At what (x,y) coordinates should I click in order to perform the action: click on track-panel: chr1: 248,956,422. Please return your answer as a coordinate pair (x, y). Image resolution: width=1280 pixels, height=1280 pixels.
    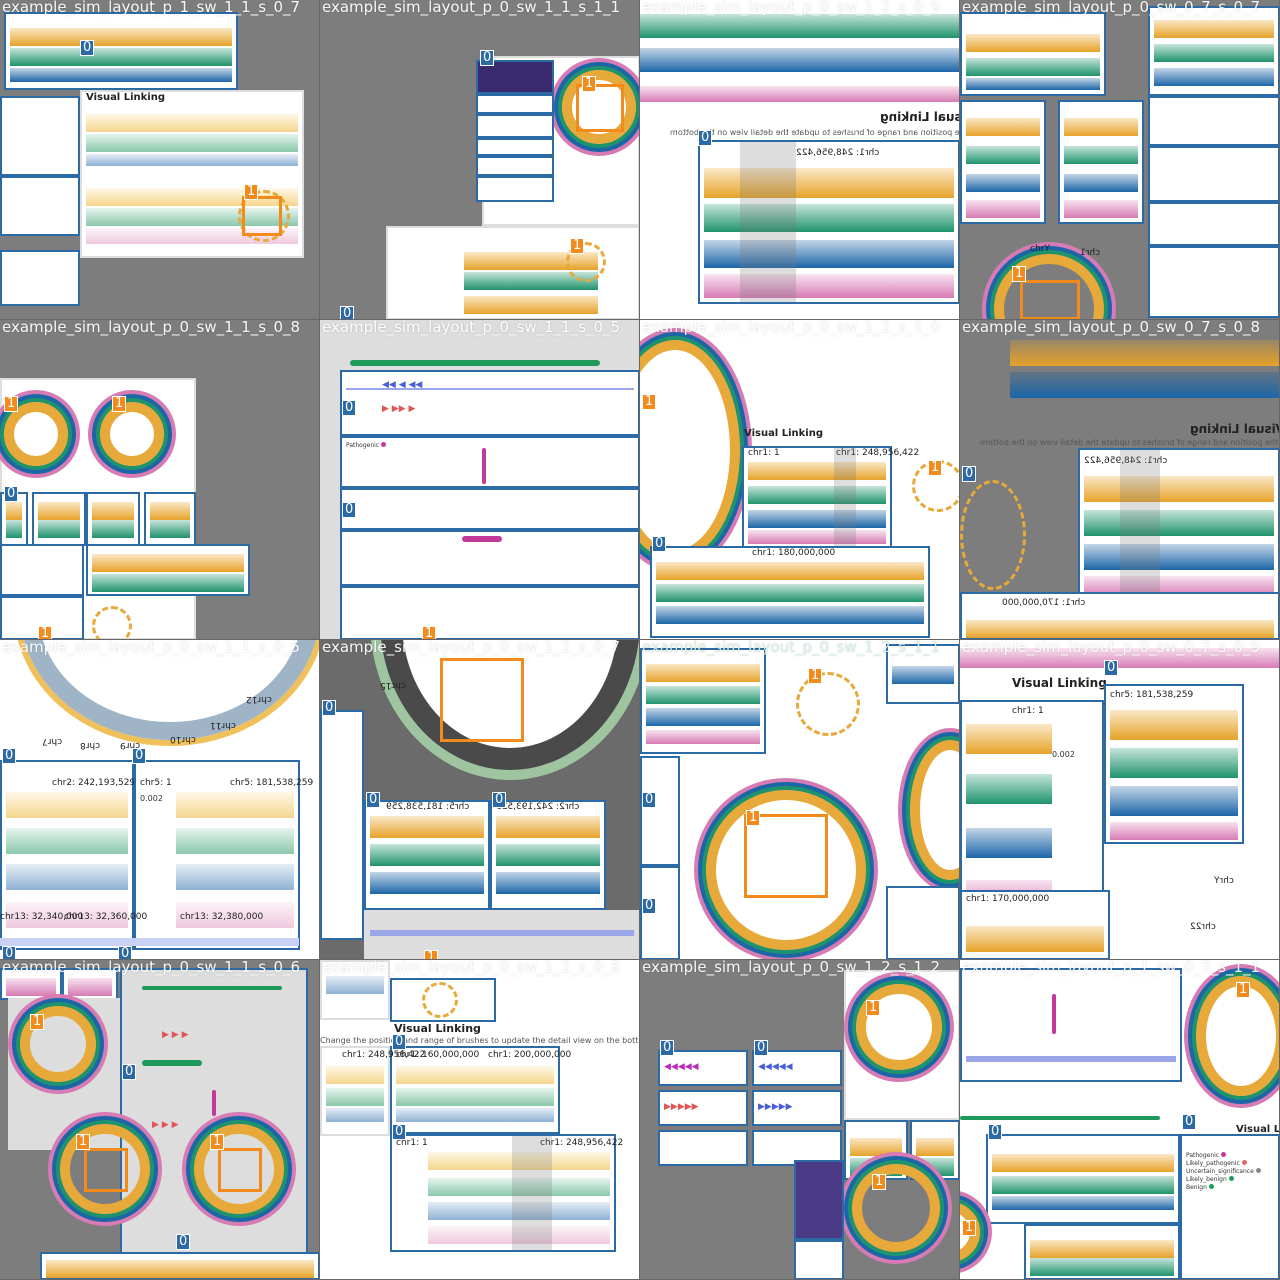
    Looking at the image, I should click on (372, 1091).